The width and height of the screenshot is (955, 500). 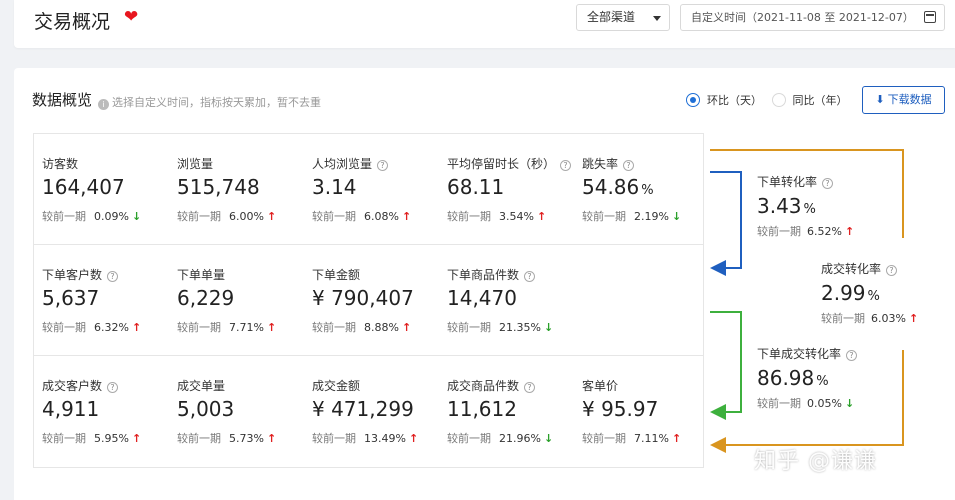 I want to click on metric-label-text: 平均停留时长（秒）, so click(x=501, y=164).